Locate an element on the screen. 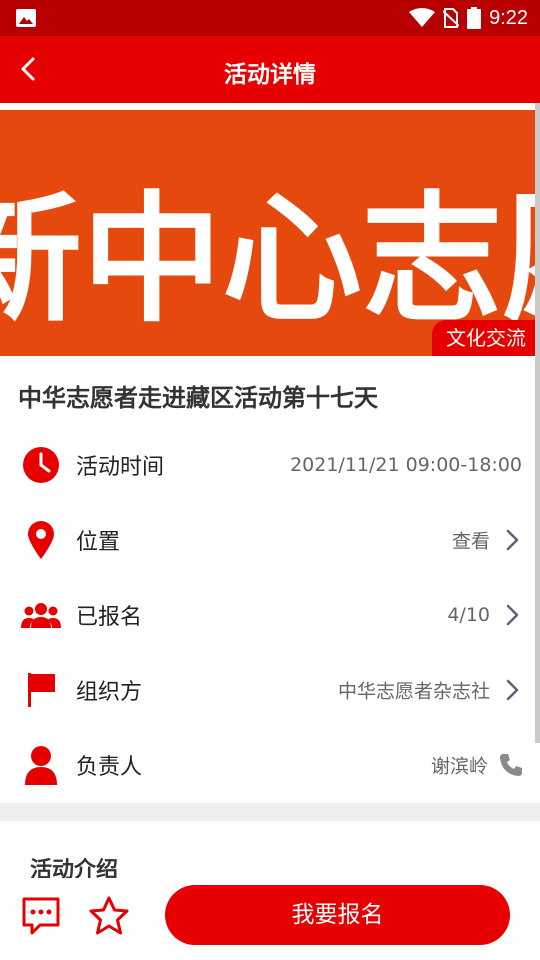 This screenshot has height=960, width=540. section-divider is located at coordinates (270, 812).